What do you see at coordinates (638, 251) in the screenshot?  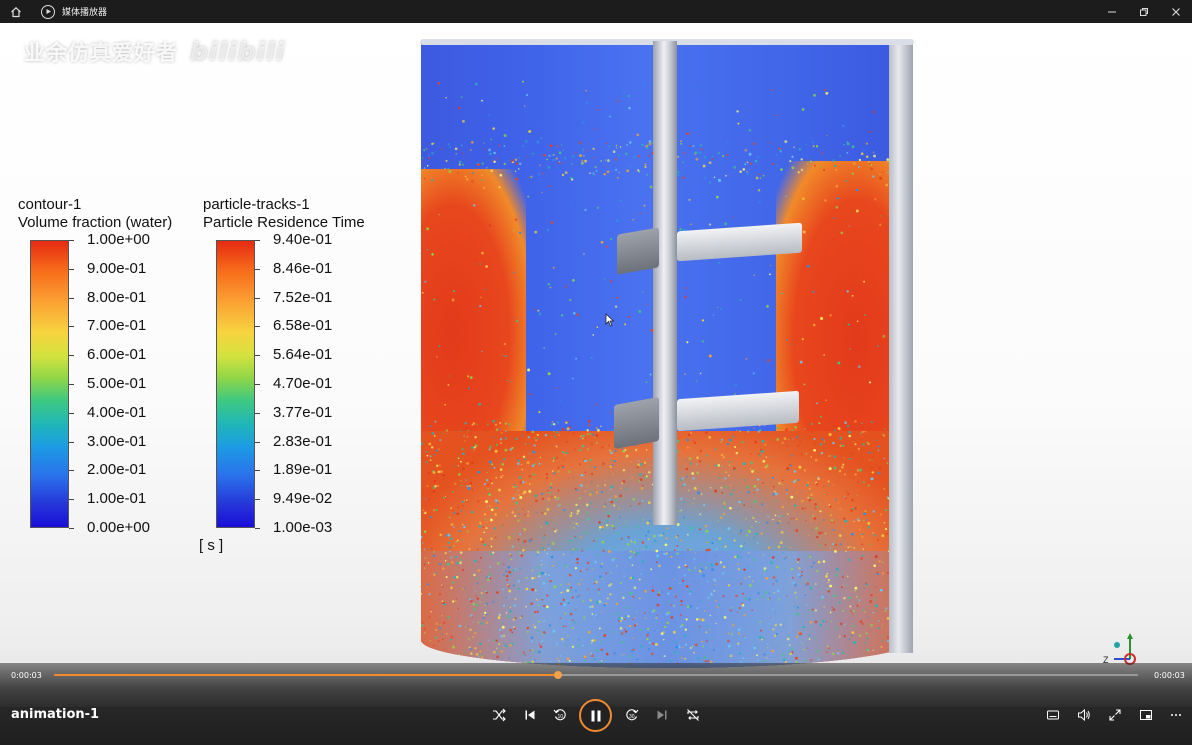 I see `impeller-blade-upper-left` at bounding box center [638, 251].